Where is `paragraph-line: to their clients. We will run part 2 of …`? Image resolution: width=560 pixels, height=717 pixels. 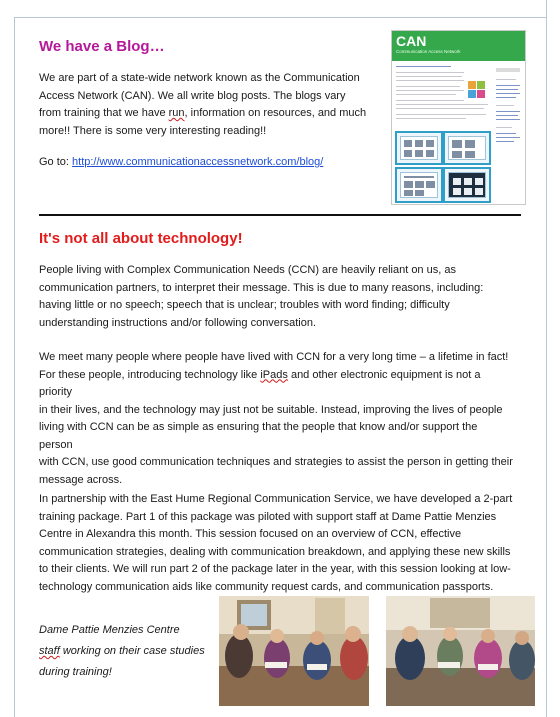 paragraph-line: to their clients. We will run part 2 of … is located at coordinates (275, 569).